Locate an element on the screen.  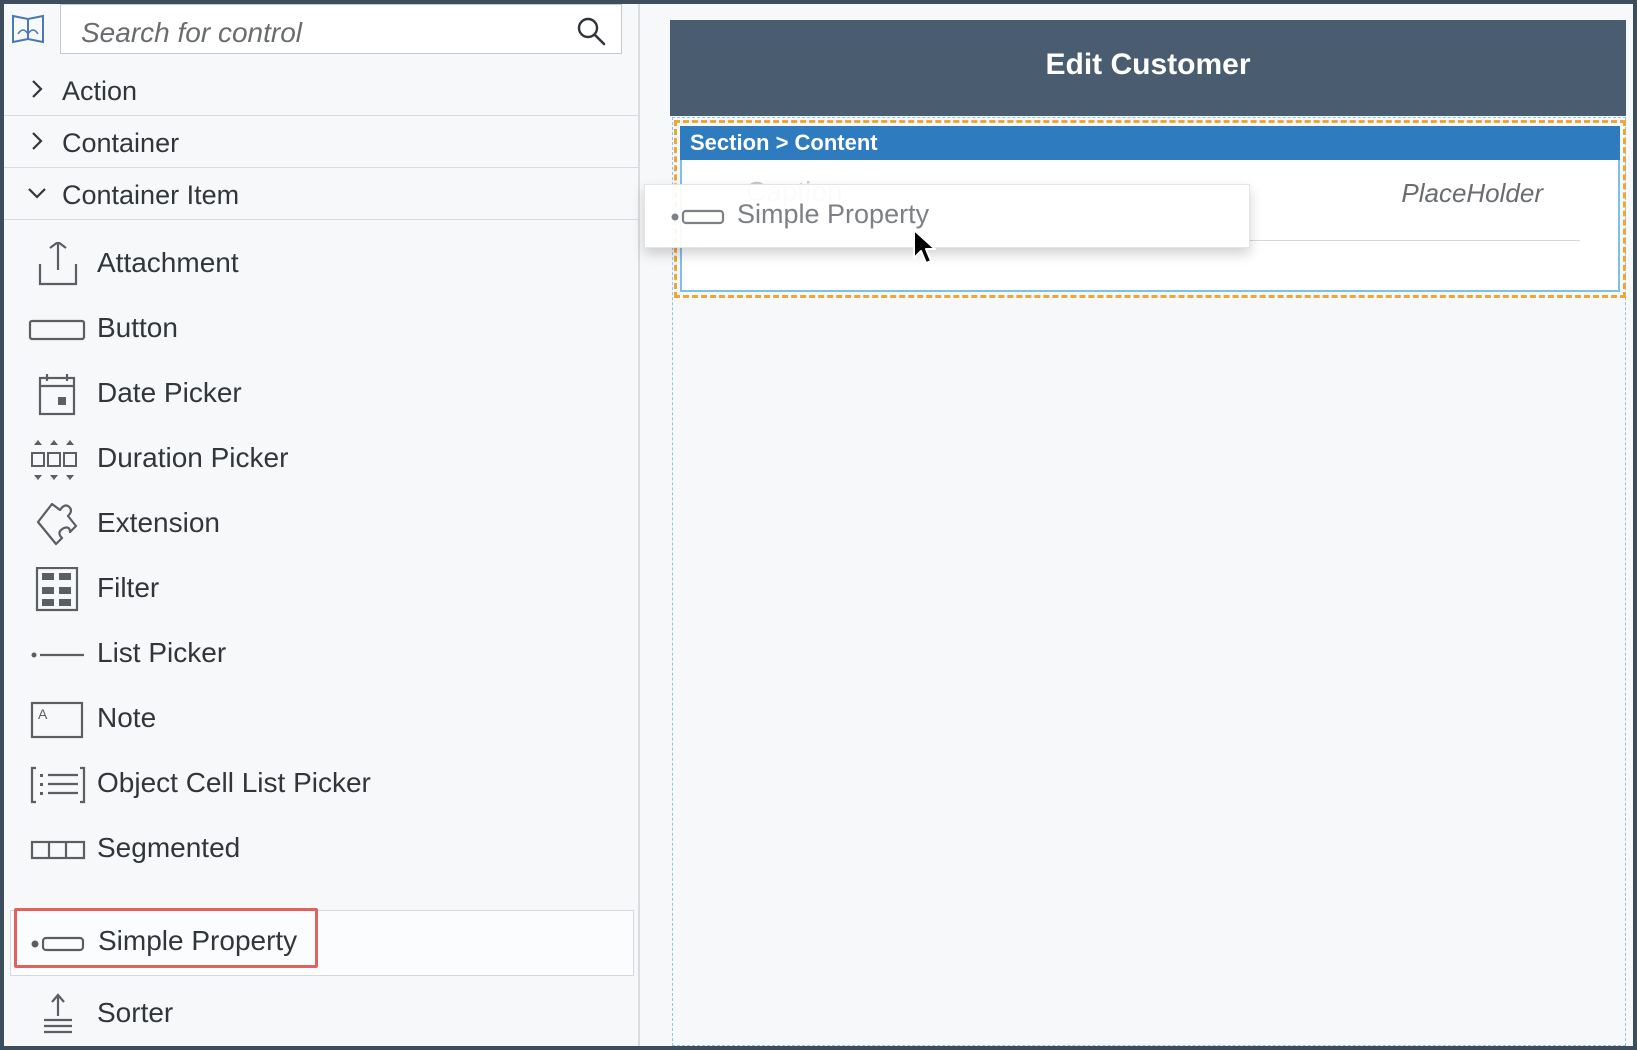
palette-item-label: Note is located at coordinates (127, 717).